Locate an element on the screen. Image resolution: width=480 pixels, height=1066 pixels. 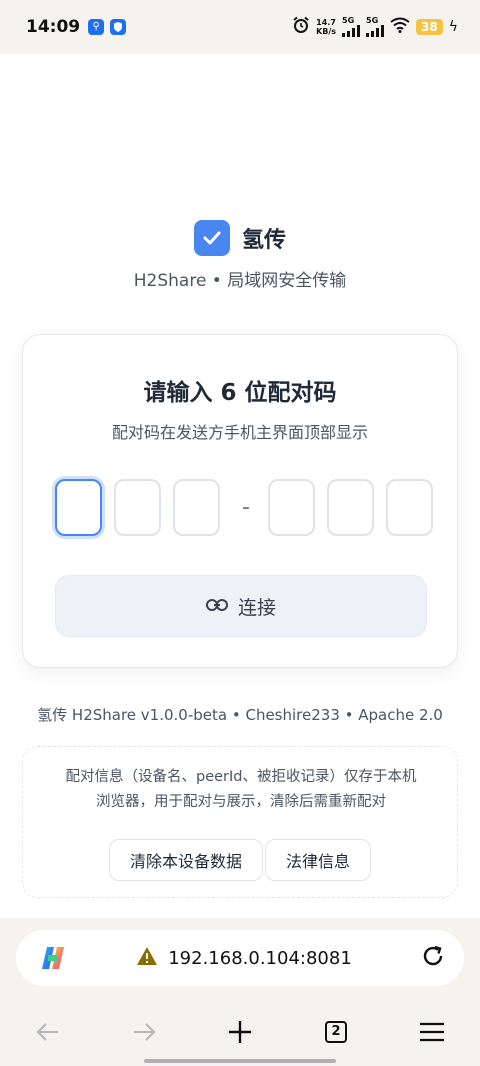
tabs-icon: 2 is located at coordinates (336, 1032).